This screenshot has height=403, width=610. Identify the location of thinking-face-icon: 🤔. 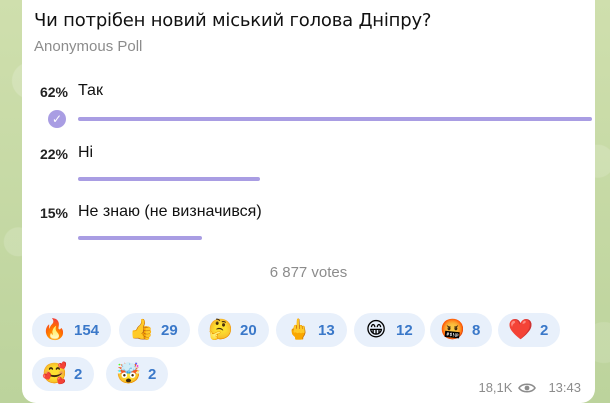
(220, 330).